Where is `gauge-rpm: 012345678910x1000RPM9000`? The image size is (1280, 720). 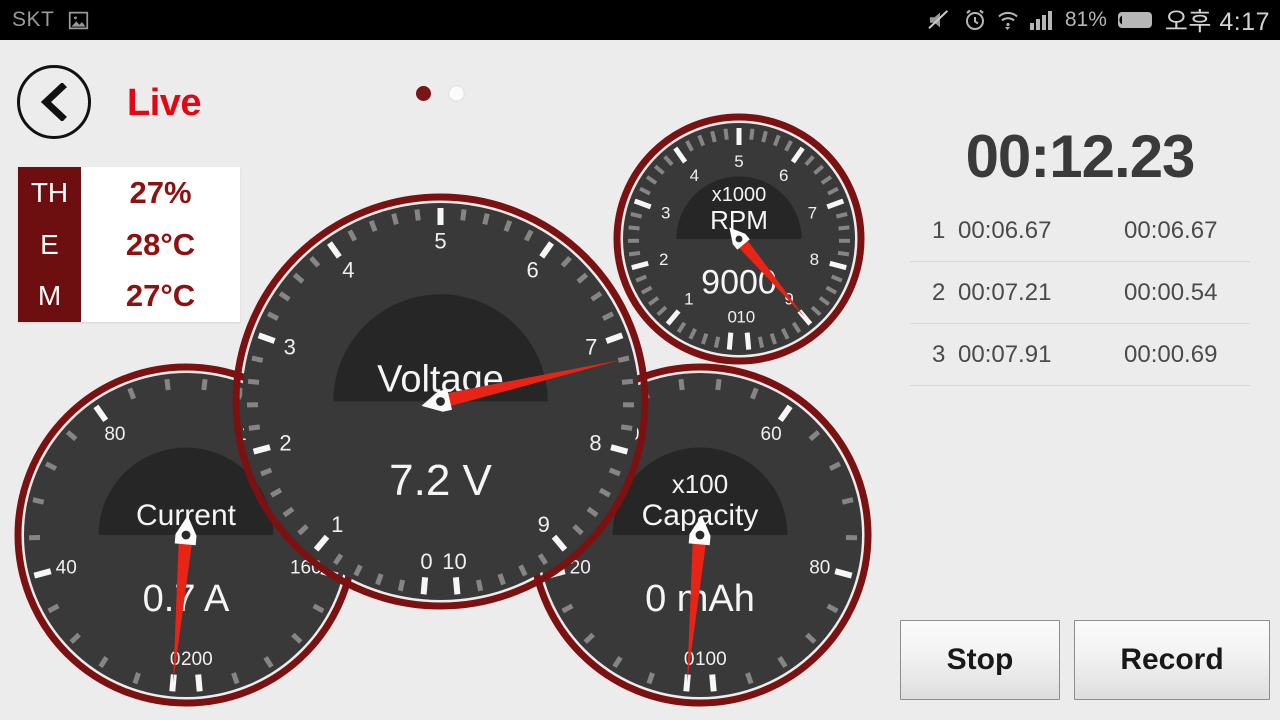 gauge-rpm: 012345678910x1000RPM9000 is located at coordinates (739, 239).